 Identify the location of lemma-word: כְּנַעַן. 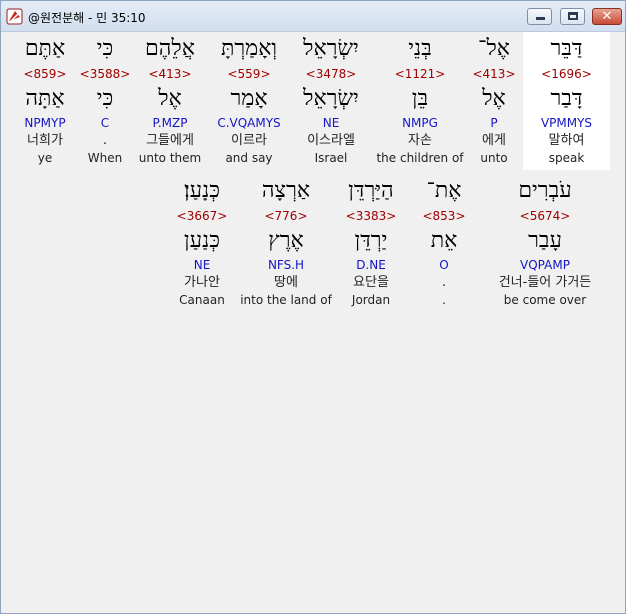
(202, 240).